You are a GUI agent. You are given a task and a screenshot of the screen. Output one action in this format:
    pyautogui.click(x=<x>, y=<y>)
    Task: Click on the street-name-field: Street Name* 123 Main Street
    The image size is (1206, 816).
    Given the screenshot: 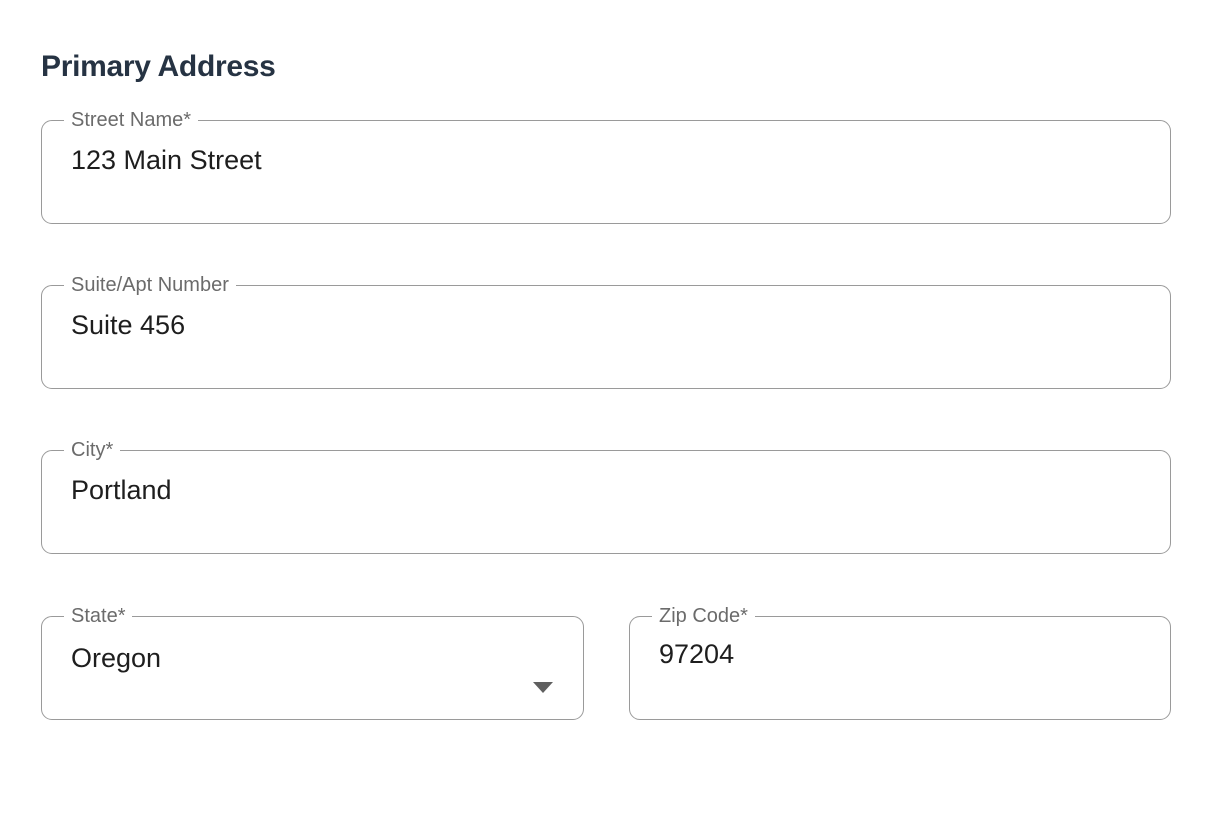 What is the action you would take?
    pyautogui.click(x=606, y=166)
    